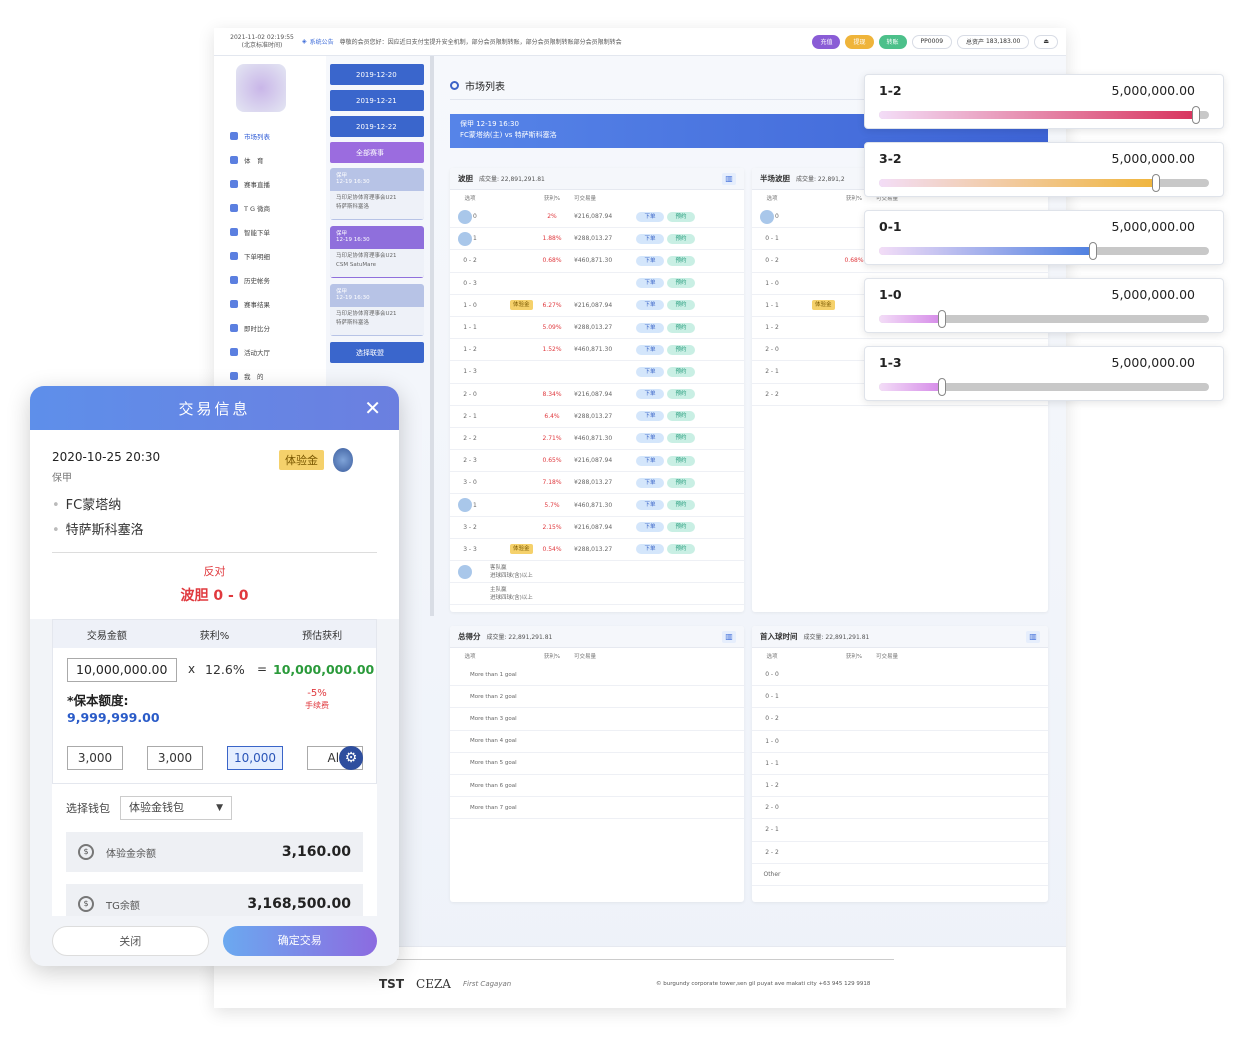 The width and height of the screenshot is (1254, 1038). What do you see at coordinates (270, 256) in the screenshot?
I see `sidebar-item: 下单明细` at bounding box center [270, 256].